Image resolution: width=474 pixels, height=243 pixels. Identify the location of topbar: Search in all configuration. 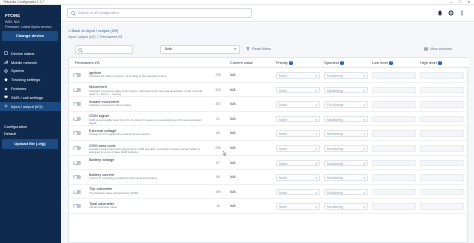
(267, 13).